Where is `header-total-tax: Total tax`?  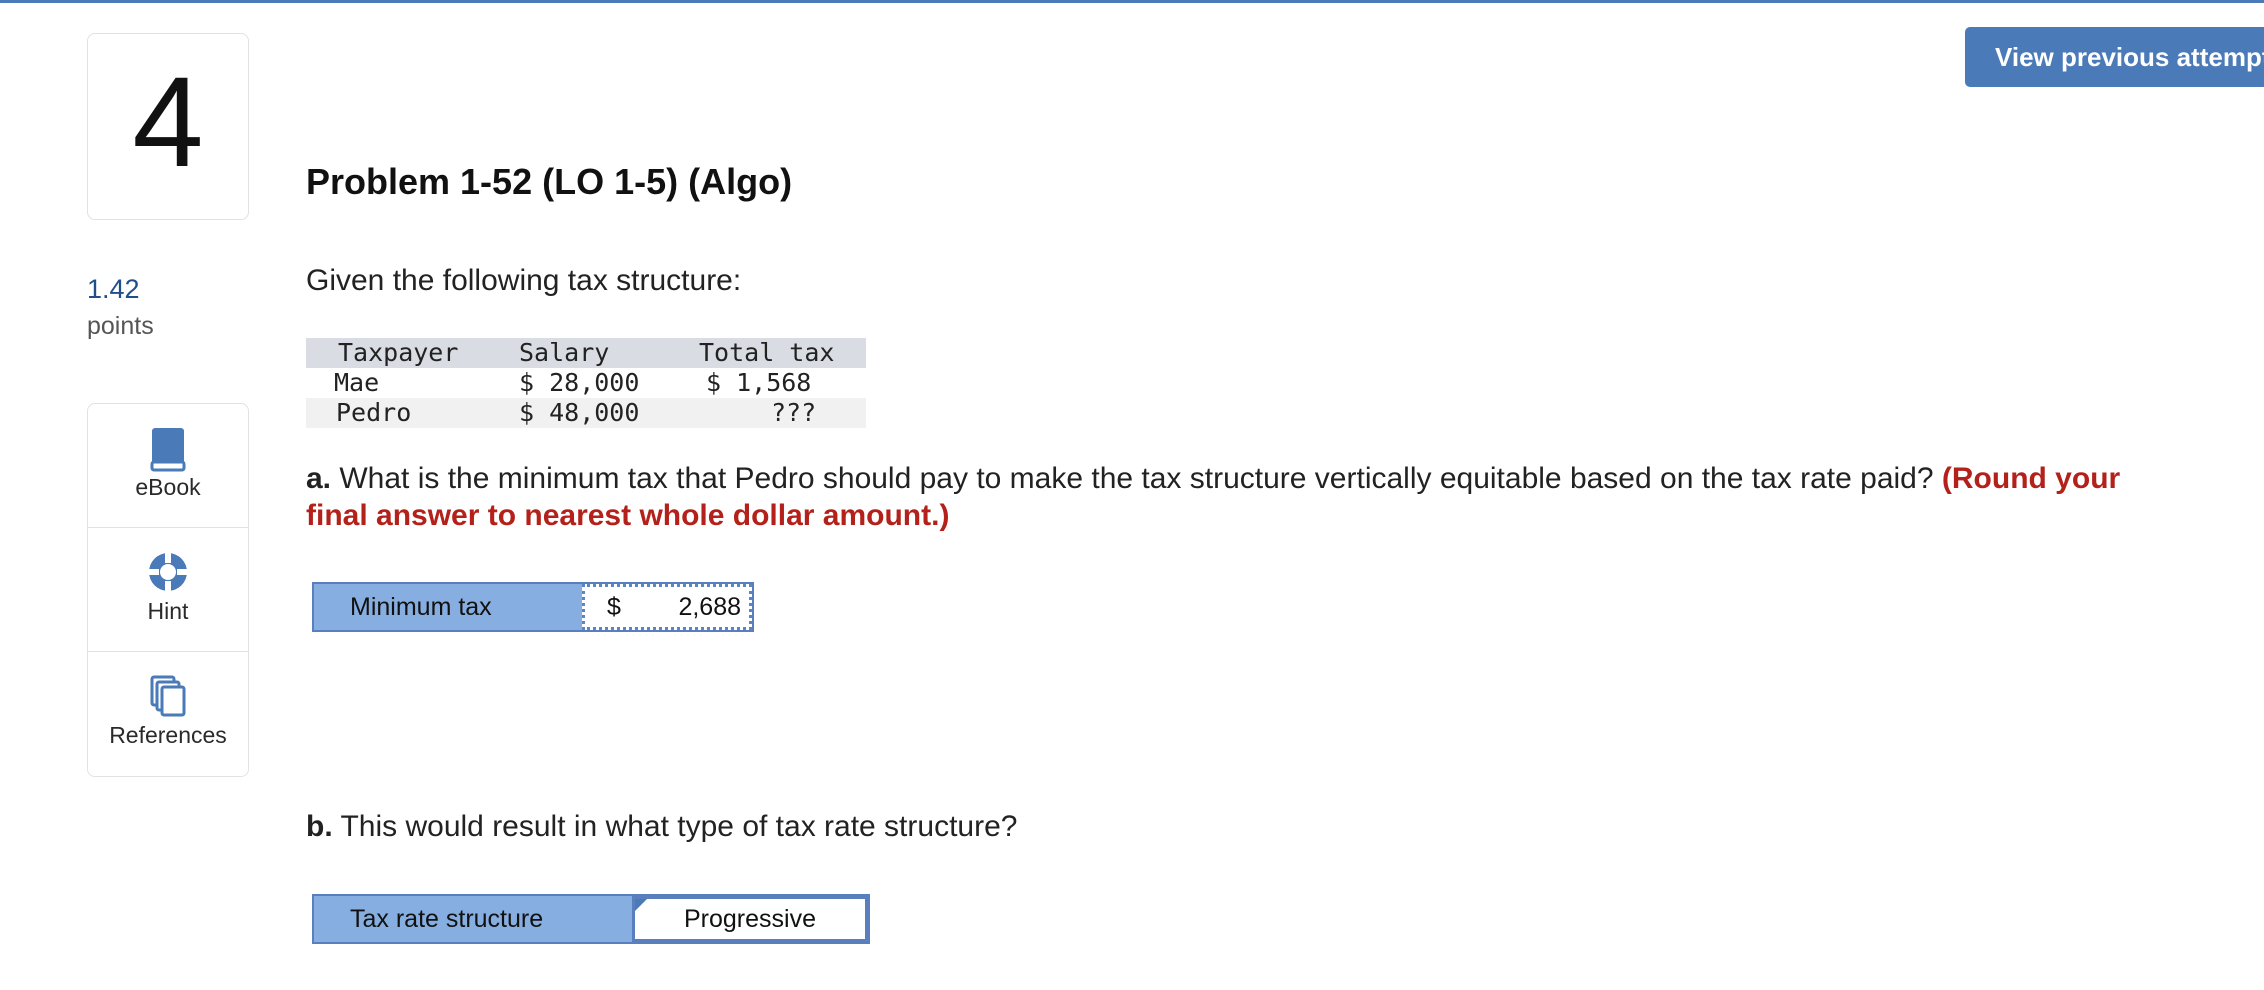 header-total-tax: Total tax is located at coordinates (767, 352).